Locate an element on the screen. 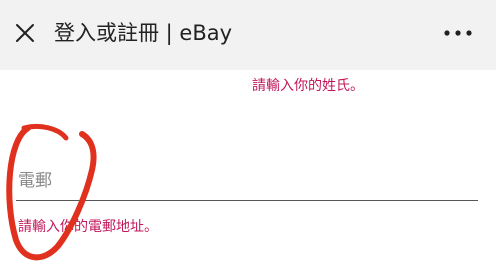  email-error-message: 請輸入你的電郵地址。 is located at coordinates (88, 227).